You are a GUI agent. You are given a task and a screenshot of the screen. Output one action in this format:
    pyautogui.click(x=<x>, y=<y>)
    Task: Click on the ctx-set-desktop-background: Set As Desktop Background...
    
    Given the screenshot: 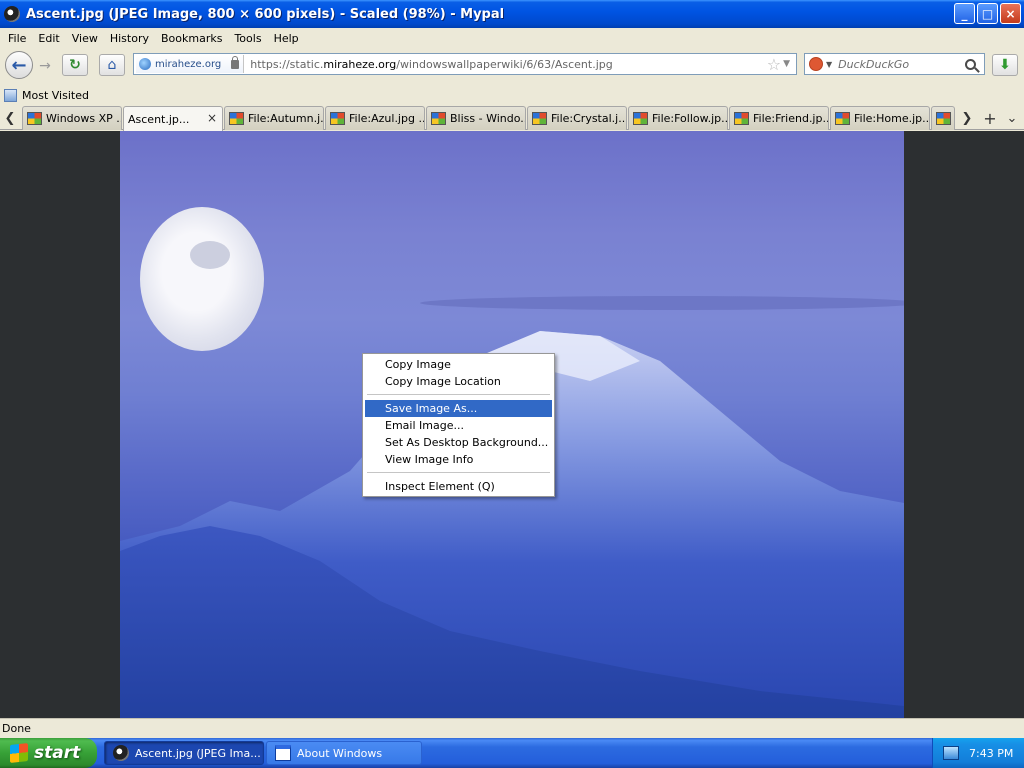 What is the action you would take?
    pyautogui.click(x=458, y=442)
    